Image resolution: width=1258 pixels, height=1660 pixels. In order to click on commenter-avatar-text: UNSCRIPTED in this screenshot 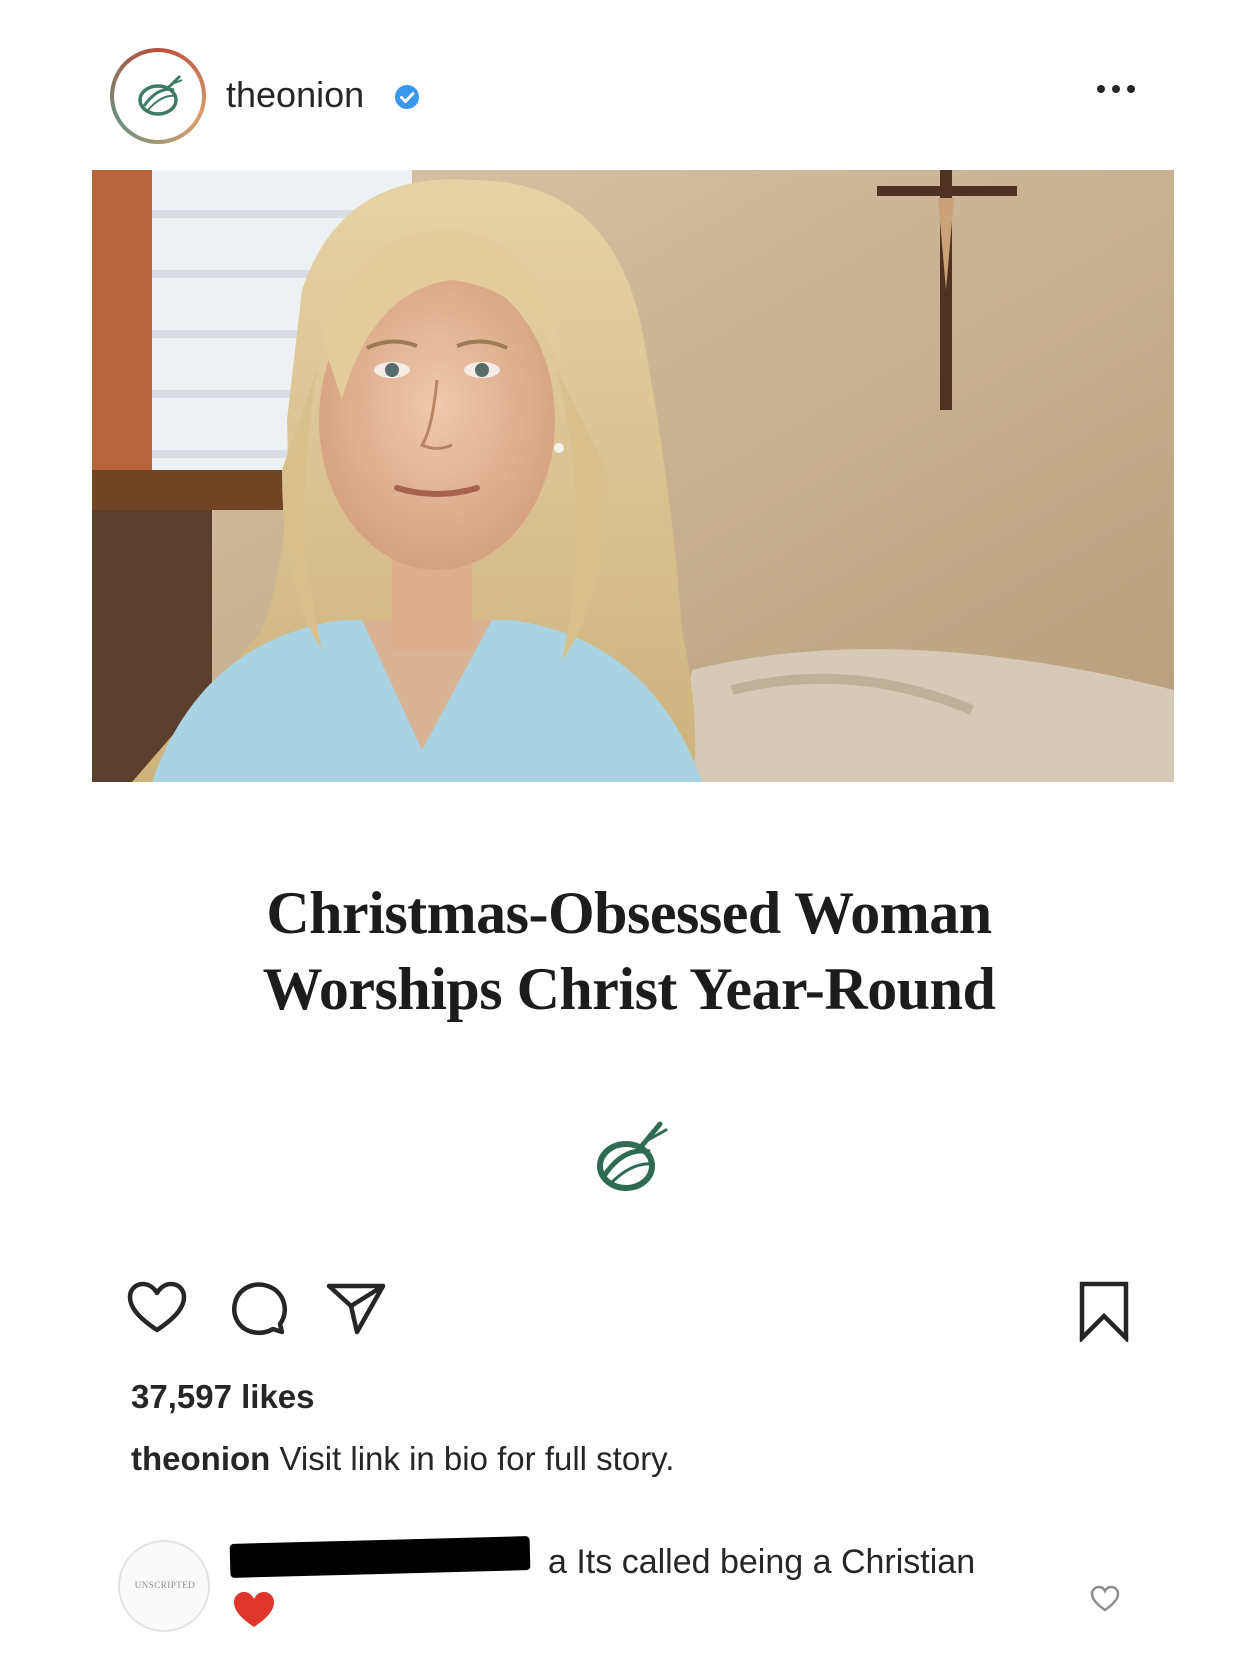, I will do `click(165, 1585)`.